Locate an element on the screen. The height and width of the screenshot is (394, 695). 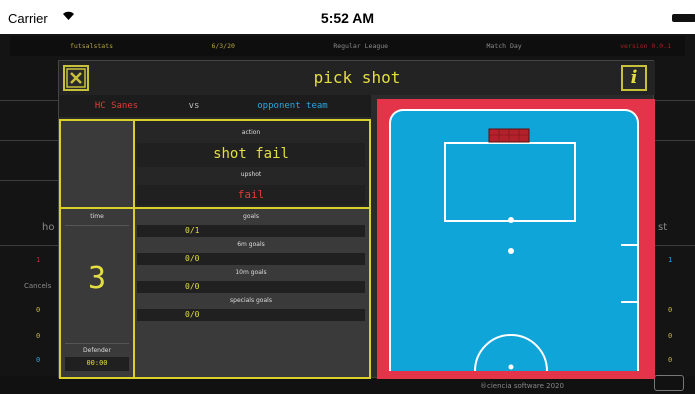
status-time: 5:52 AM is located at coordinates (347, 18).